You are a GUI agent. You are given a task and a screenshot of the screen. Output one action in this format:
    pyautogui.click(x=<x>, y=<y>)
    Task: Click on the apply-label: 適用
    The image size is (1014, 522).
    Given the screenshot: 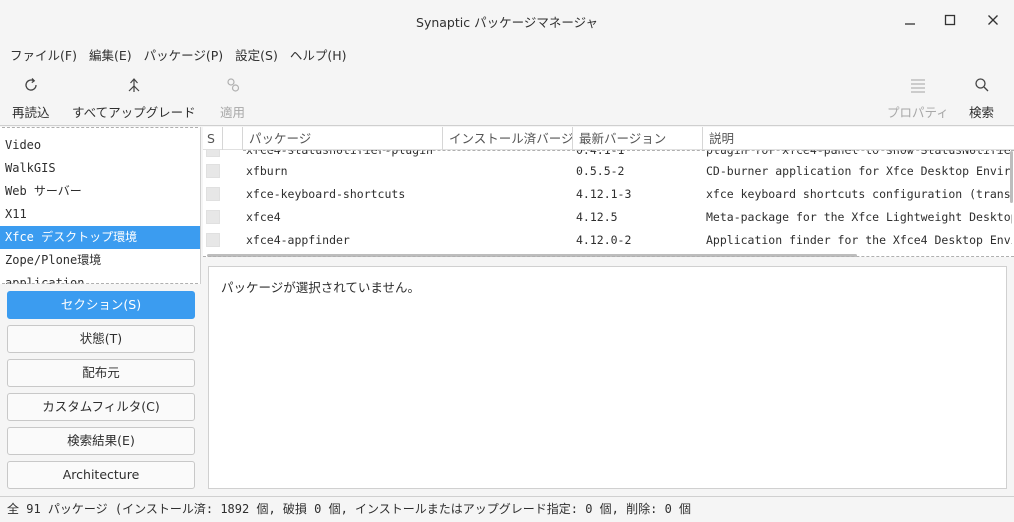 What is the action you would take?
    pyautogui.click(x=233, y=112)
    